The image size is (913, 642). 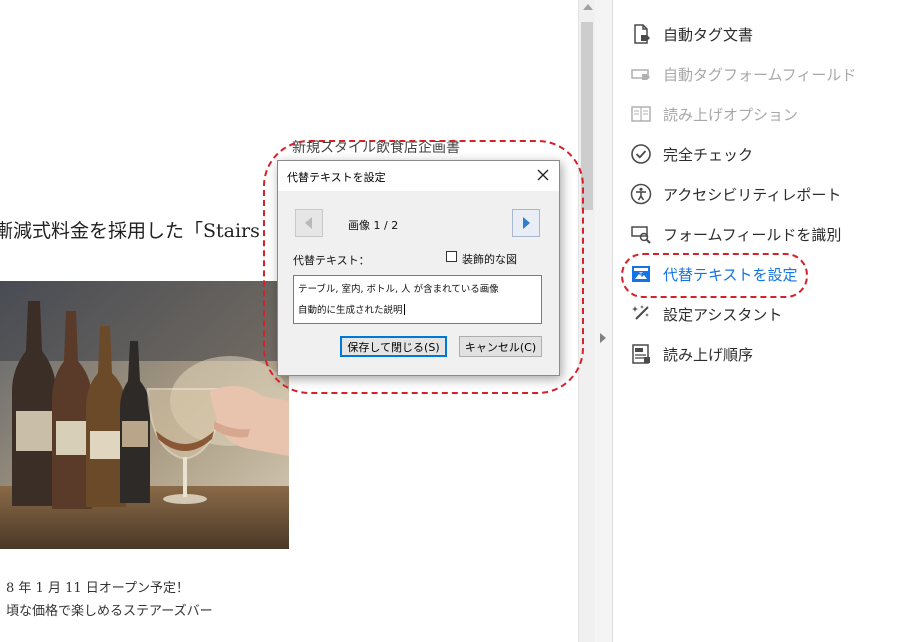 What do you see at coordinates (109, 611) in the screenshot?
I see `doc-text-line-2: 頃な価格で楽しめるステアーズバー` at bounding box center [109, 611].